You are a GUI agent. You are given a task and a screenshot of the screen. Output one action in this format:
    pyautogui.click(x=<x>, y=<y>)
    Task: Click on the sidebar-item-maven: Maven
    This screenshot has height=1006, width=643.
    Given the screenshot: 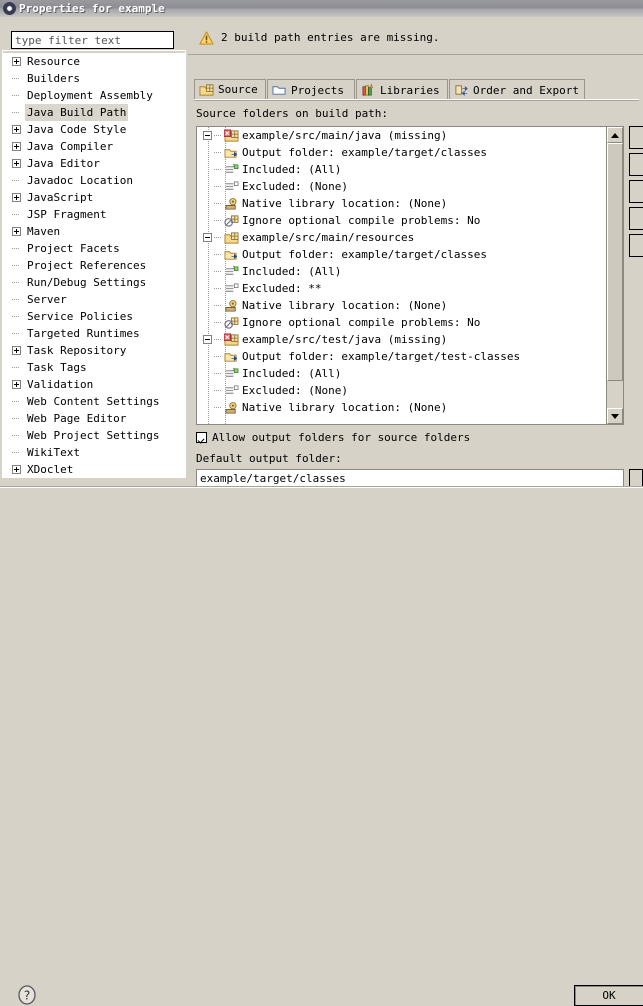 What is the action you would take?
    pyautogui.click(x=94, y=231)
    